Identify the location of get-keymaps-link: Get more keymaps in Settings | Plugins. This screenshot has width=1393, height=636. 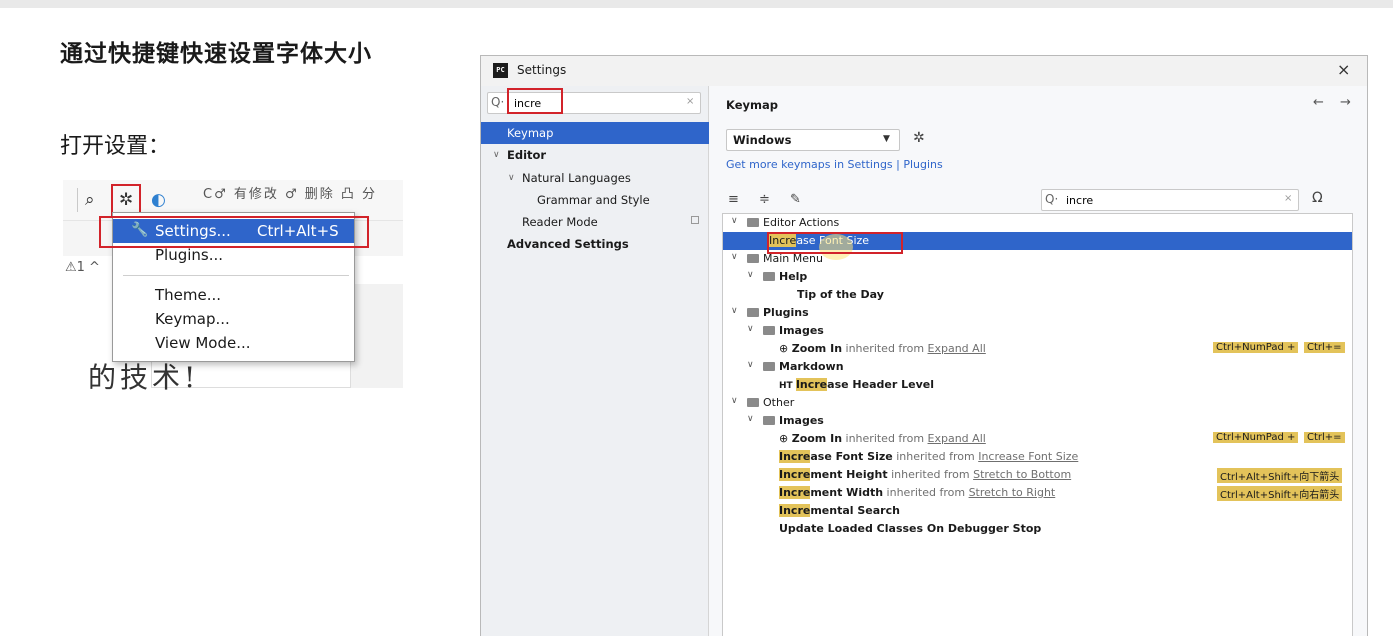
(834, 164).